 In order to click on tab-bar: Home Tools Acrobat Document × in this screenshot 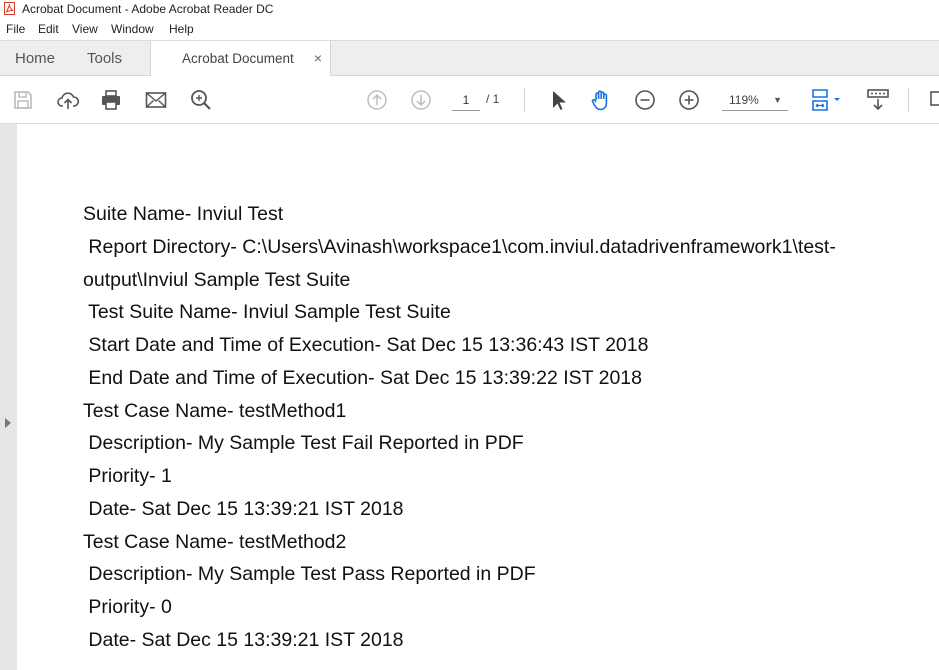, I will do `click(469, 58)`.